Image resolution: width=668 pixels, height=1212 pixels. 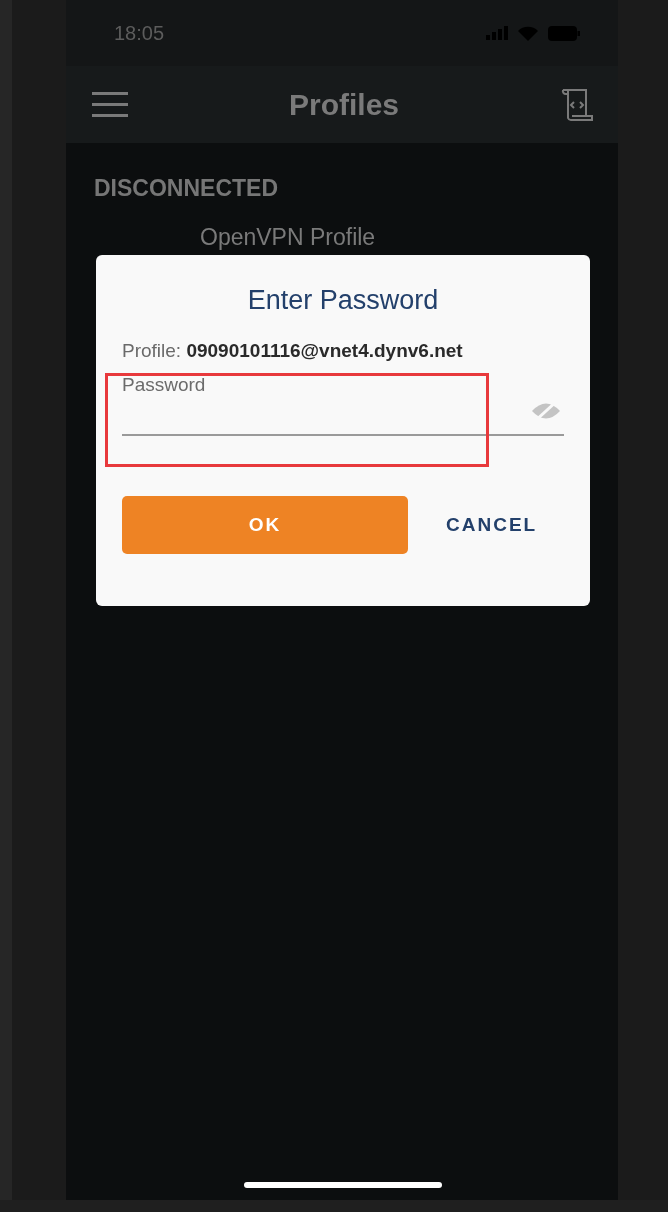 I want to click on profile-name: OpenVPN Profile, so click(x=342, y=226).